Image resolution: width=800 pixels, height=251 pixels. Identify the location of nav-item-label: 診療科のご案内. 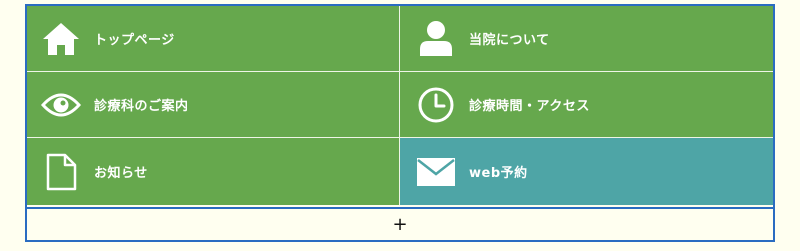
(141, 106).